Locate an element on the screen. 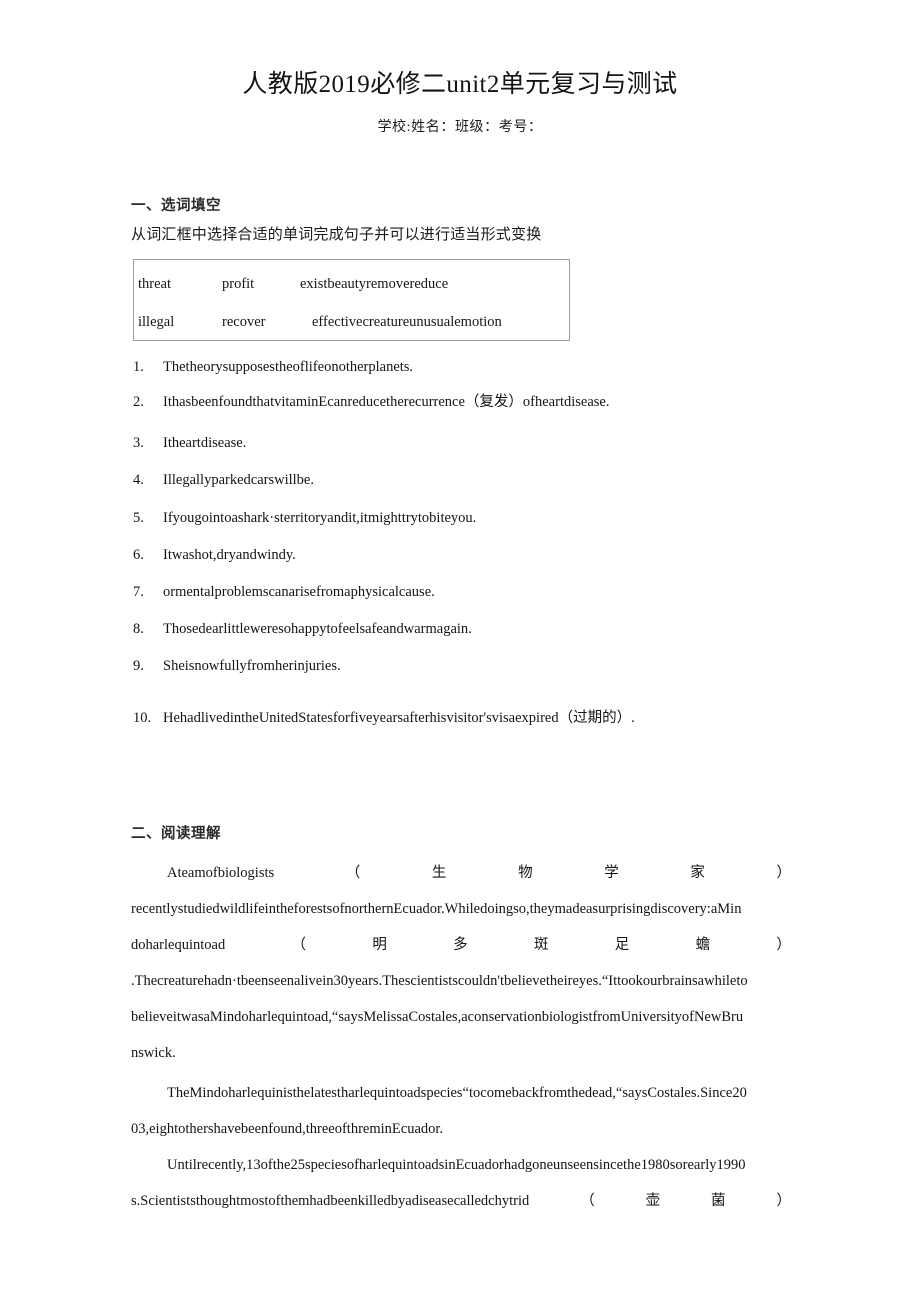 This screenshot has height=1301, width=920. passage-line: doharlequintoad （ 明 多 斑 足 蟾 ） is located at coordinates (461, 945).